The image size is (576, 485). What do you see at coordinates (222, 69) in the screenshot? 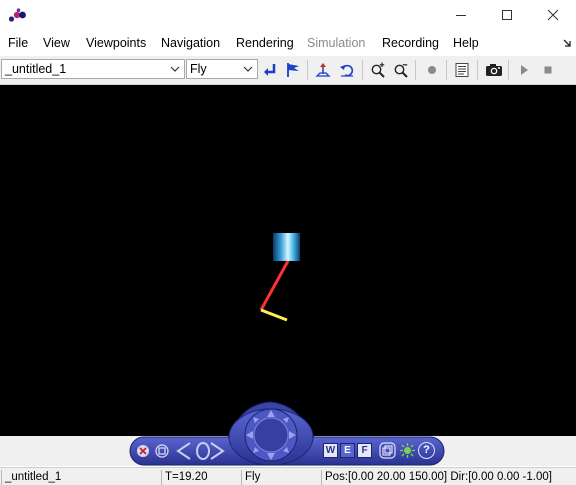
I see `navigation-combo: Fly` at bounding box center [222, 69].